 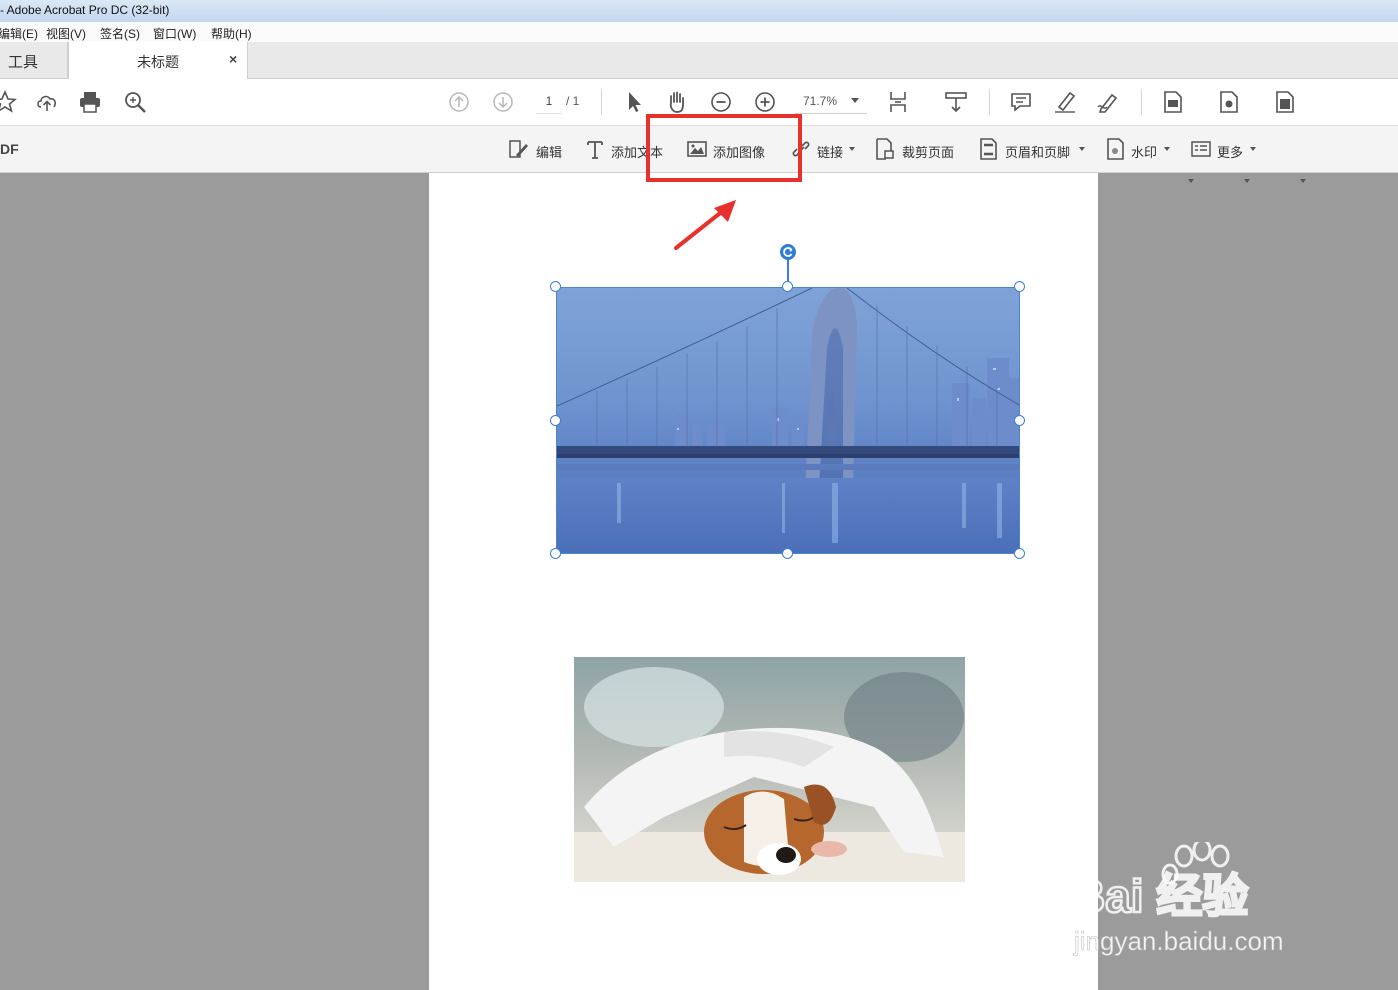 I want to click on watermark-button: 水印, so click(x=1139, y=149).